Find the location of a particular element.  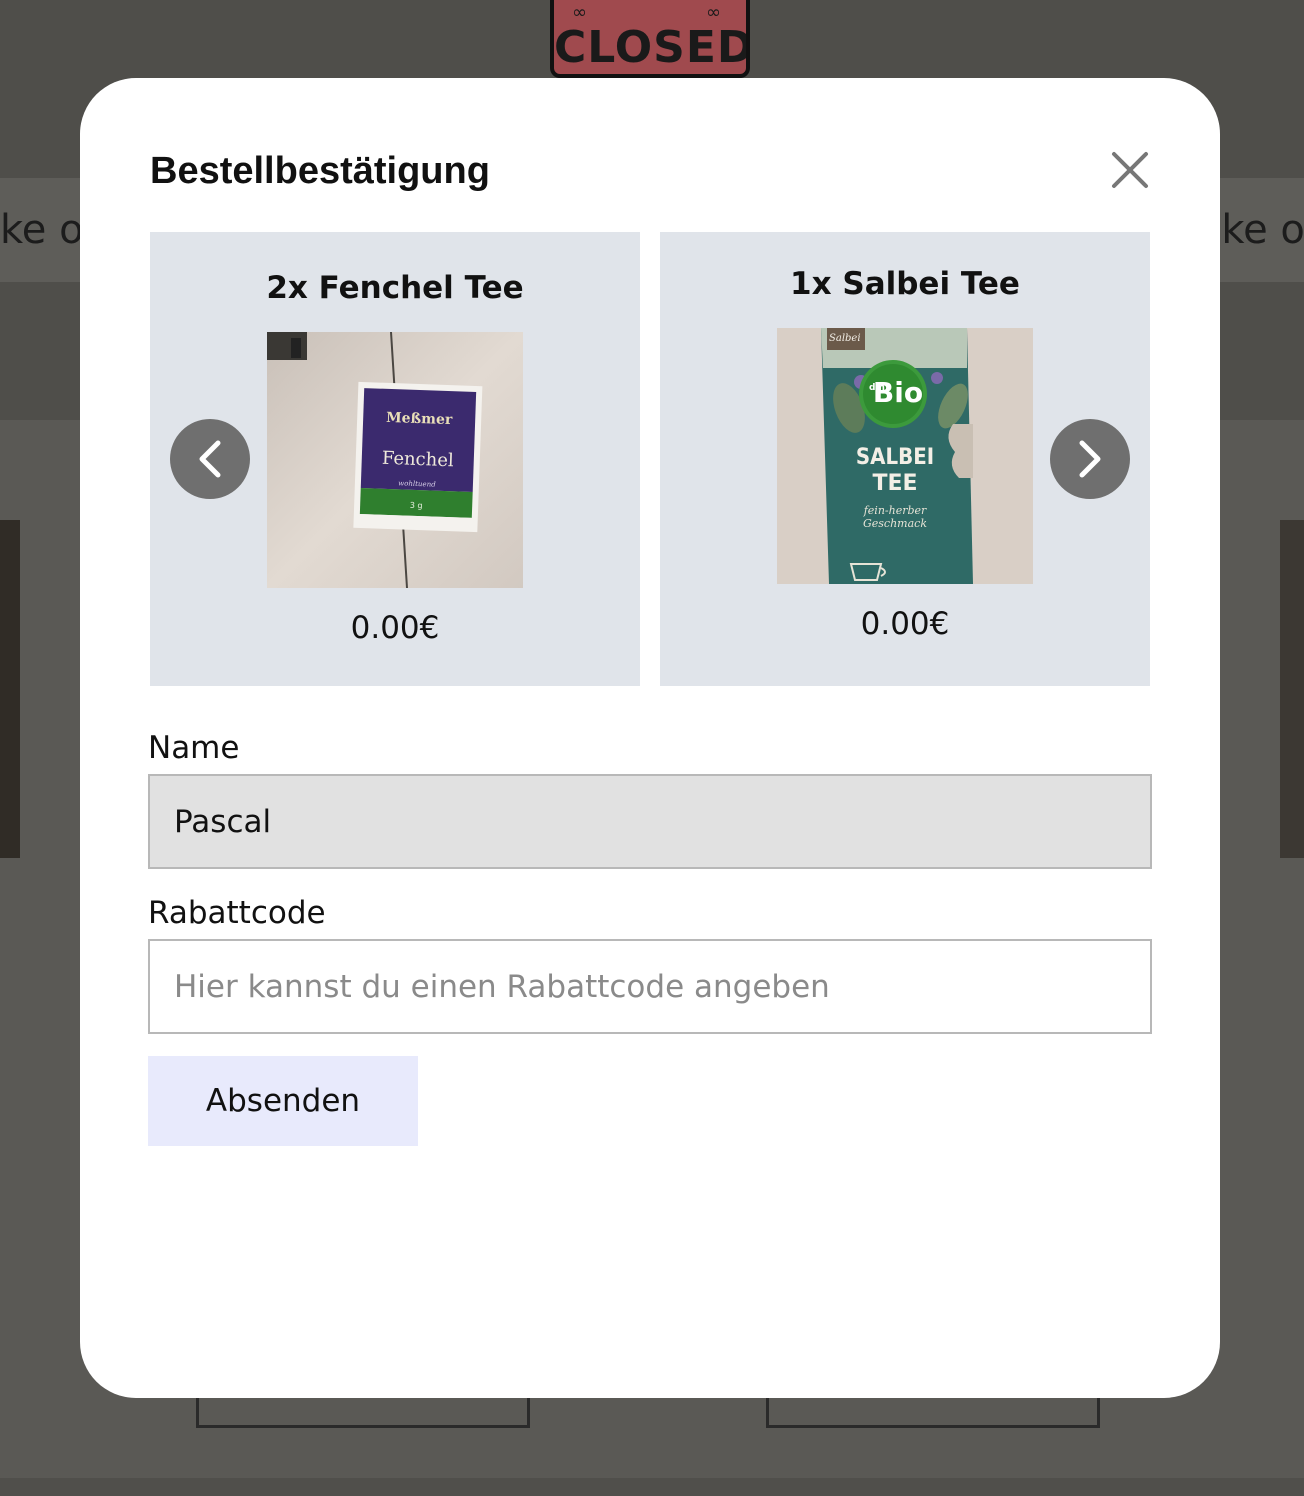

sign-ornament-left: ∞ is located at coordinates (579, 12).